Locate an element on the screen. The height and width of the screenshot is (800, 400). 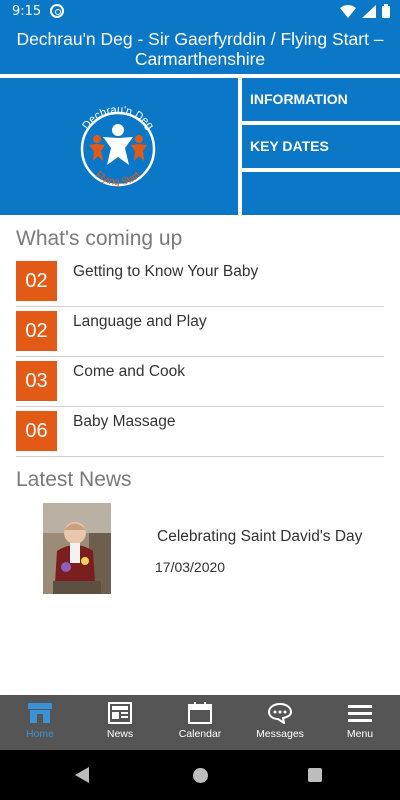
svg-text: Flying Start is located at coordinates (118, 178).